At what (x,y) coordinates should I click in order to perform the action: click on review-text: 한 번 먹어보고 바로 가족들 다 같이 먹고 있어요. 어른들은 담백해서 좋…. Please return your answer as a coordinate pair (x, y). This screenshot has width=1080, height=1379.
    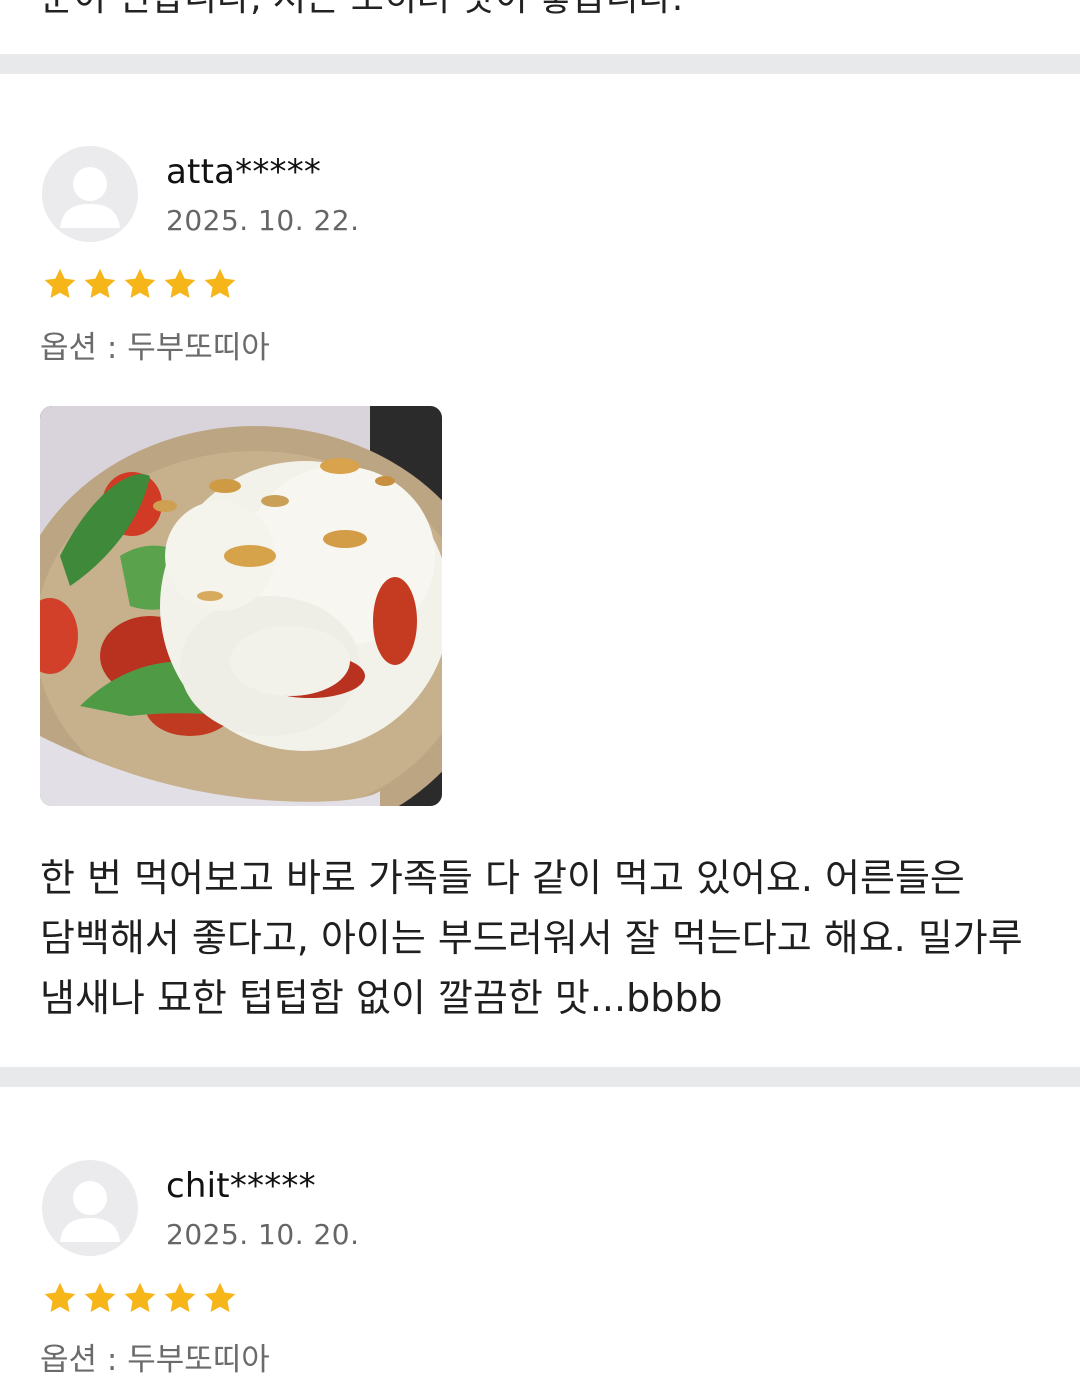
    Looking at the image, I should click on (531, 938).